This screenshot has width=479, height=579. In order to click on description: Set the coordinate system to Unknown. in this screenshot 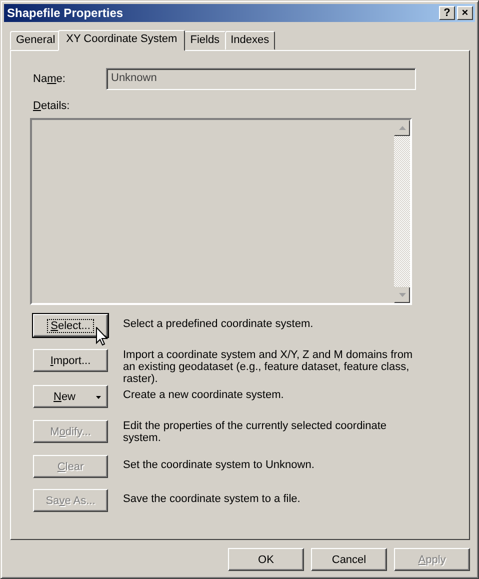, I will do `click(219, 464)`.